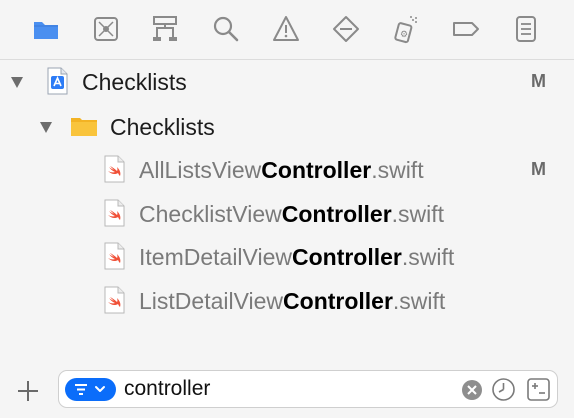 This screenshot has height=418, width=574. Describe the element at coordinates (84, 126) in the screenshot. I see `folder-icon` at that location.